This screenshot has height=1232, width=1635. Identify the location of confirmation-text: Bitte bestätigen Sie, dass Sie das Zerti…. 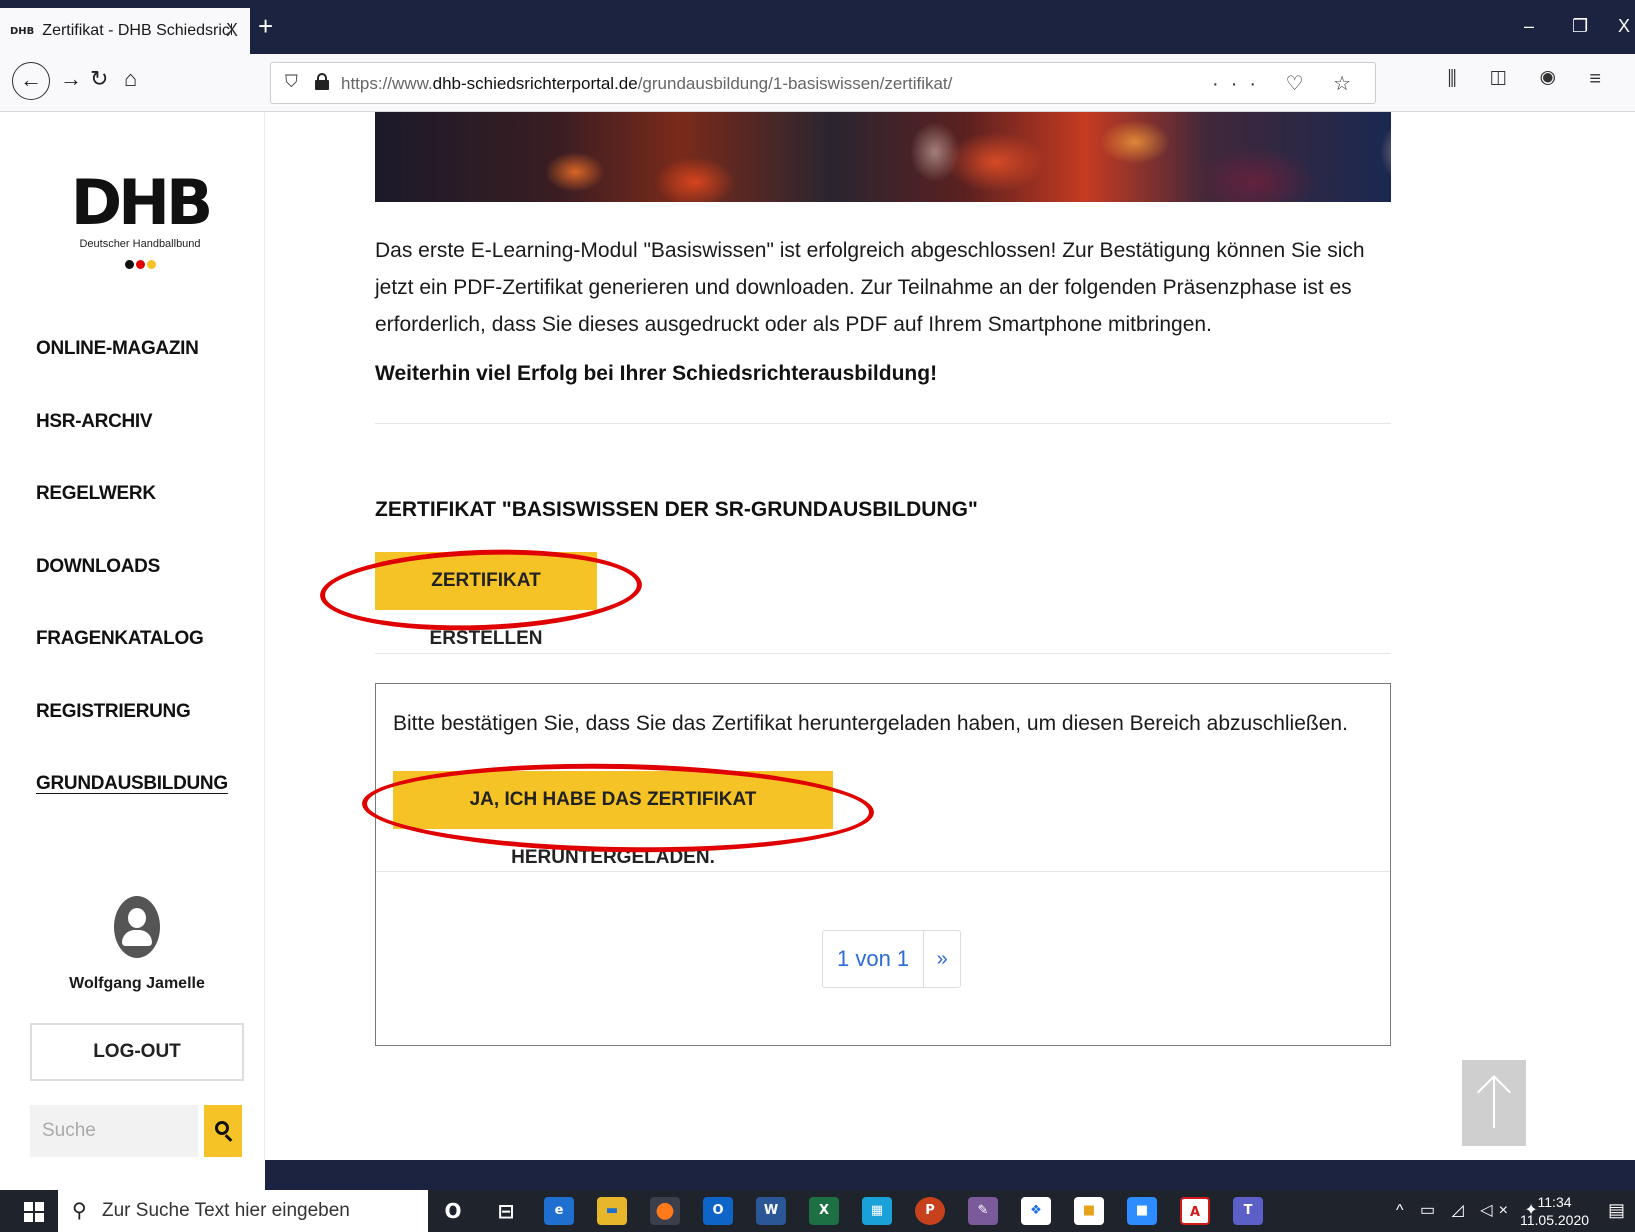
(870, 723).